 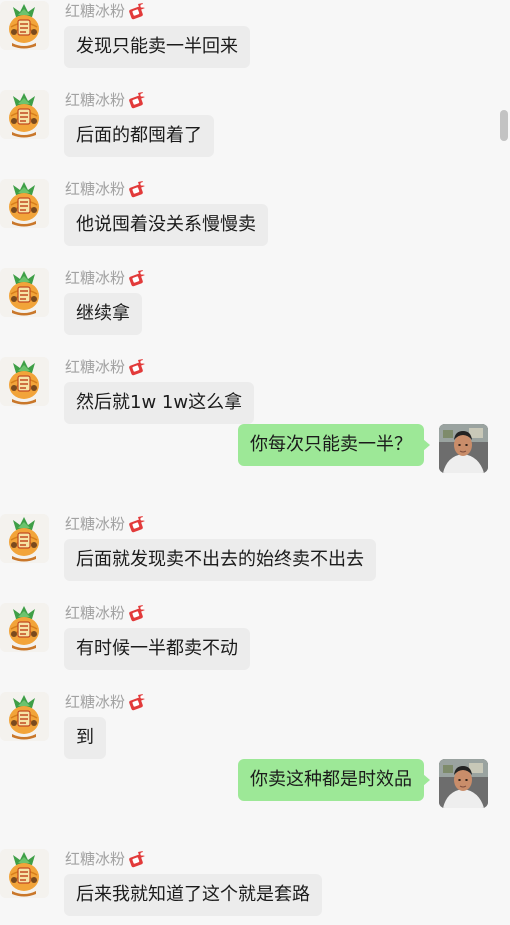 I want to click on outgoing-message: 你每次只能卖一半？, so click(x=255, y=457).